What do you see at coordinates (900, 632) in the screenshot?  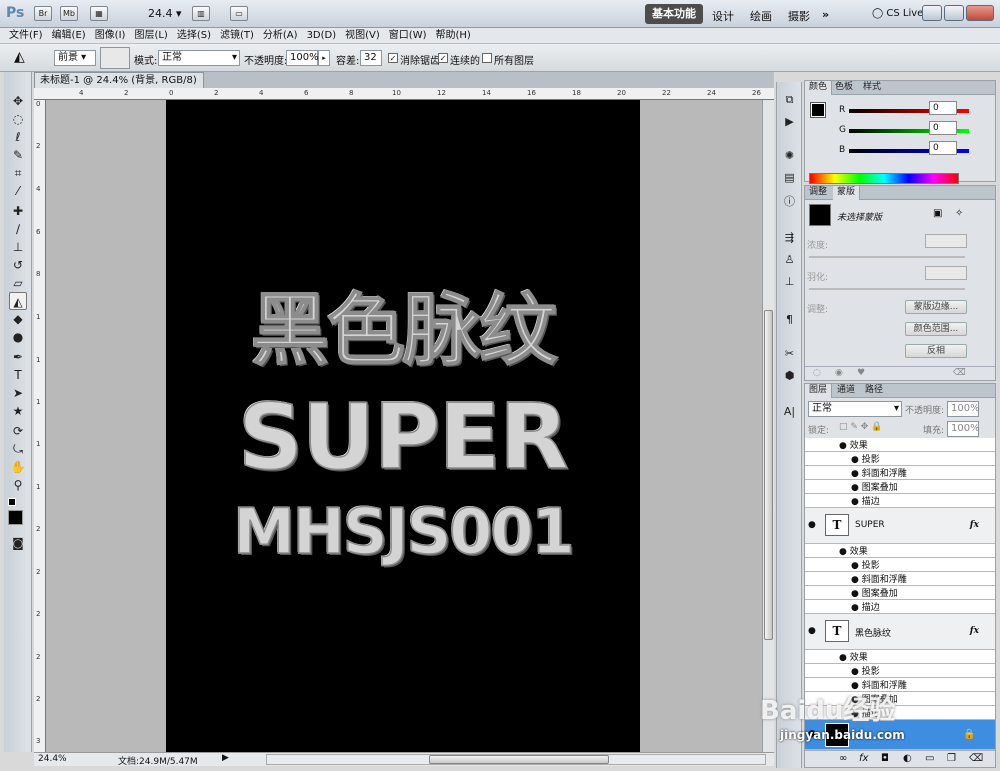 I see `layer-row-heimai: ● T 黑色脉纹 fx` at bounding box center [900, 632].